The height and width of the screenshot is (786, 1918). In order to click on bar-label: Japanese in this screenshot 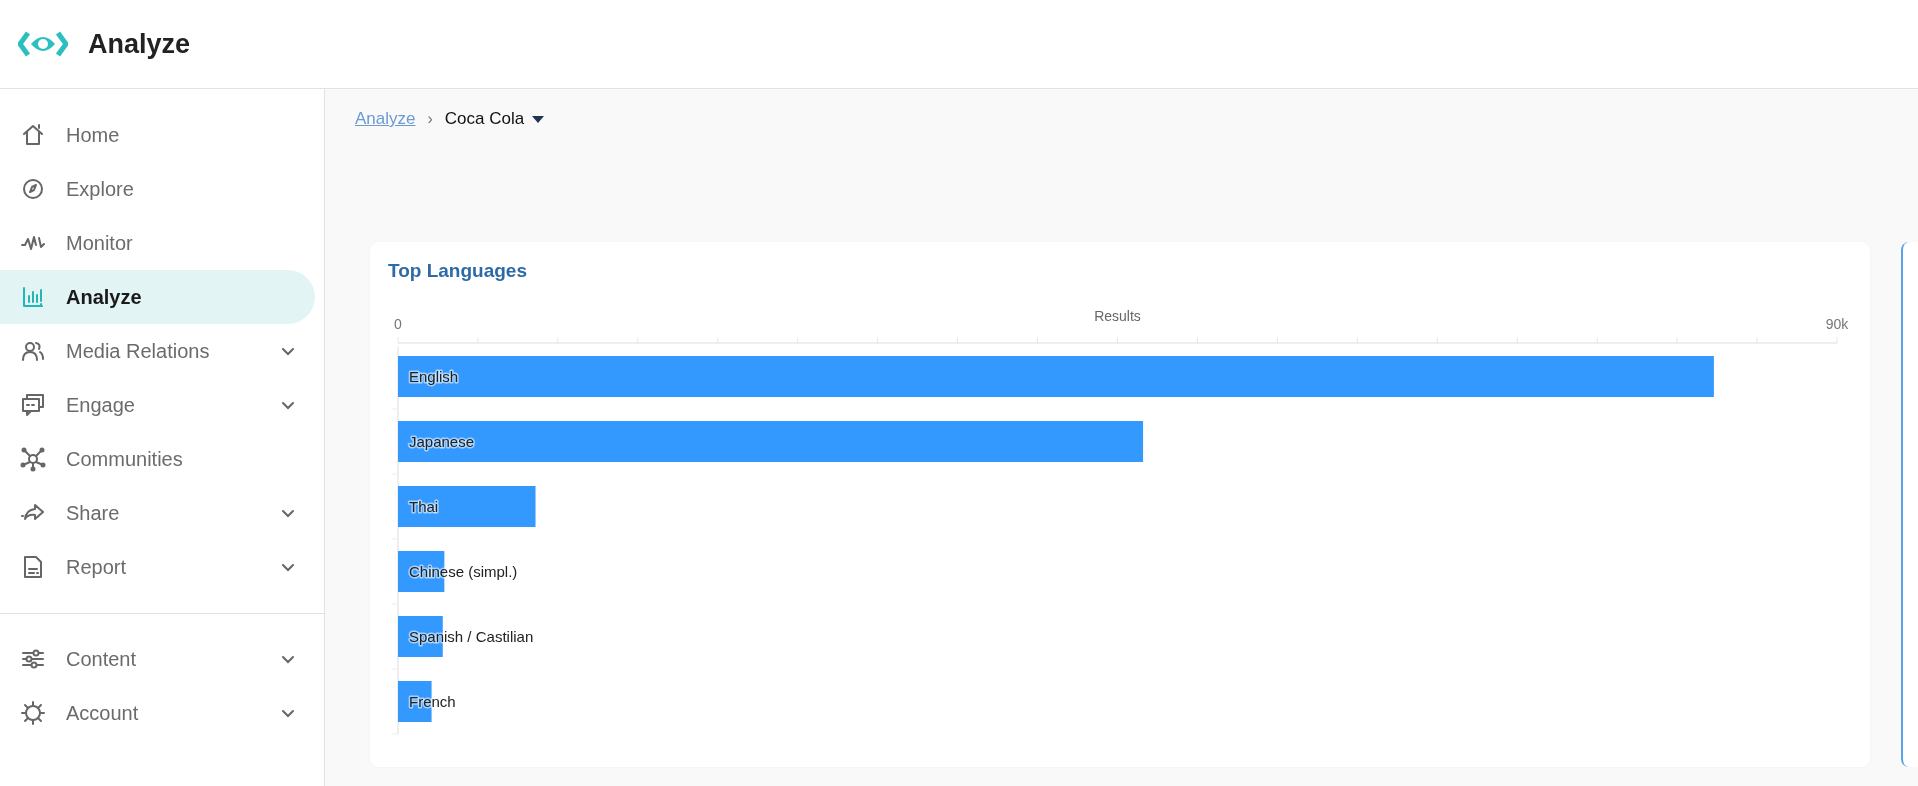, I will do `click(442, 441)`.